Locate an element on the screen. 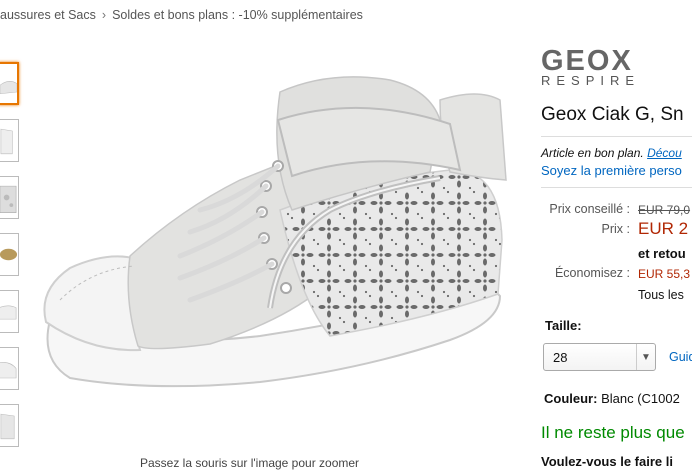 The height and width of the screenshot is (470, 692). color-value: Blanc (C1002 is located at coordinates (640, 398).